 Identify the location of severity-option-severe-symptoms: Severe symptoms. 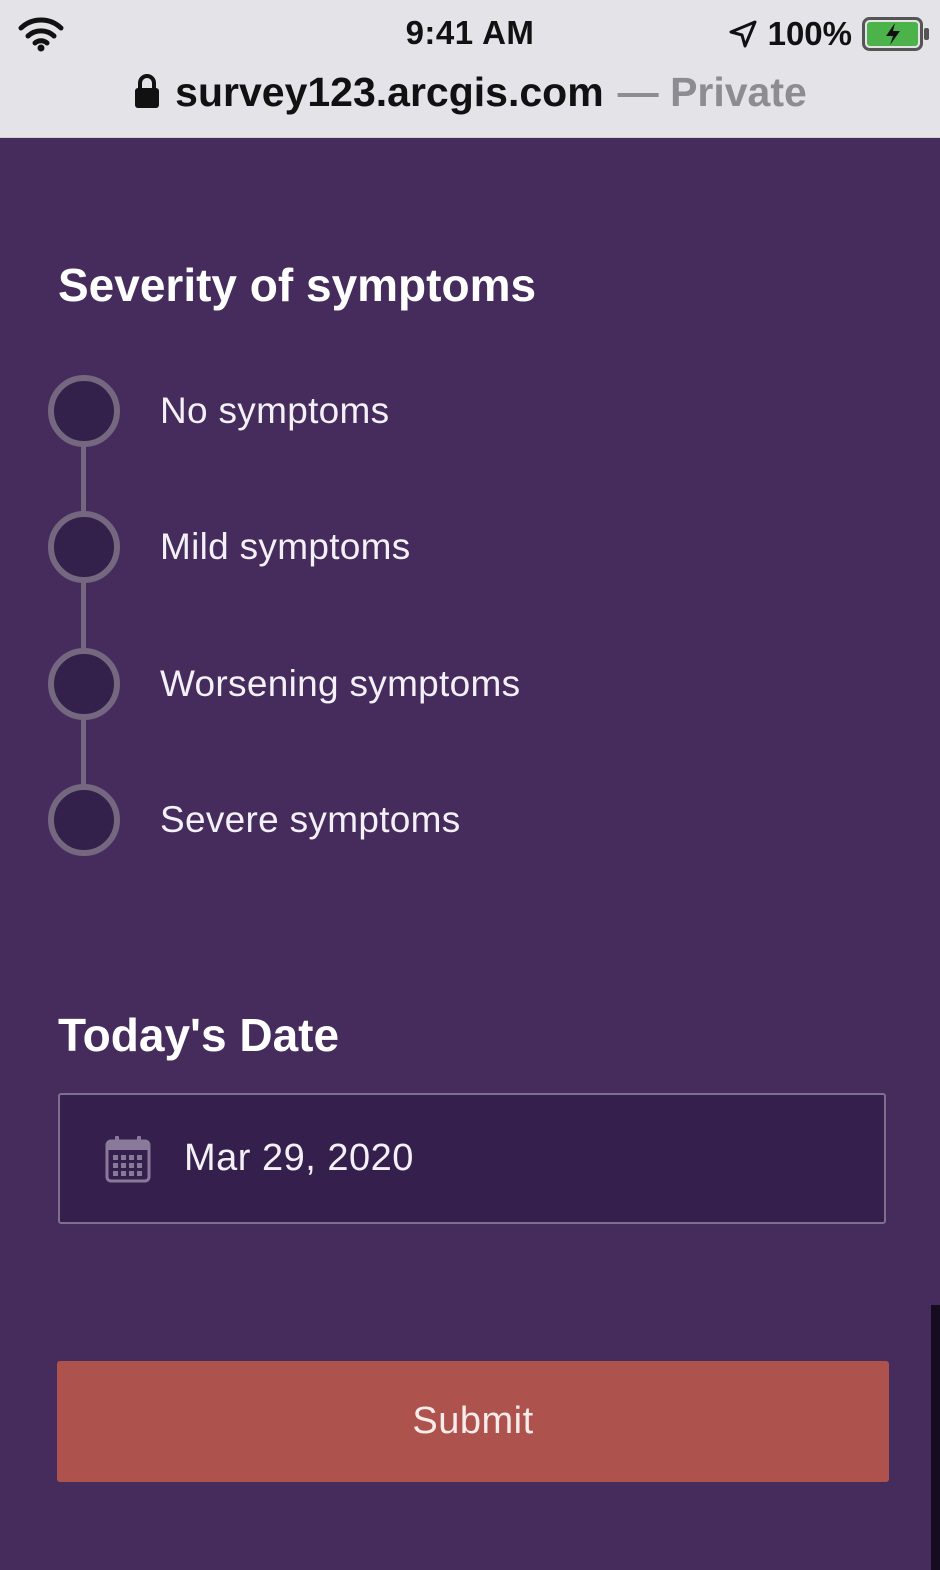
(398, 820).